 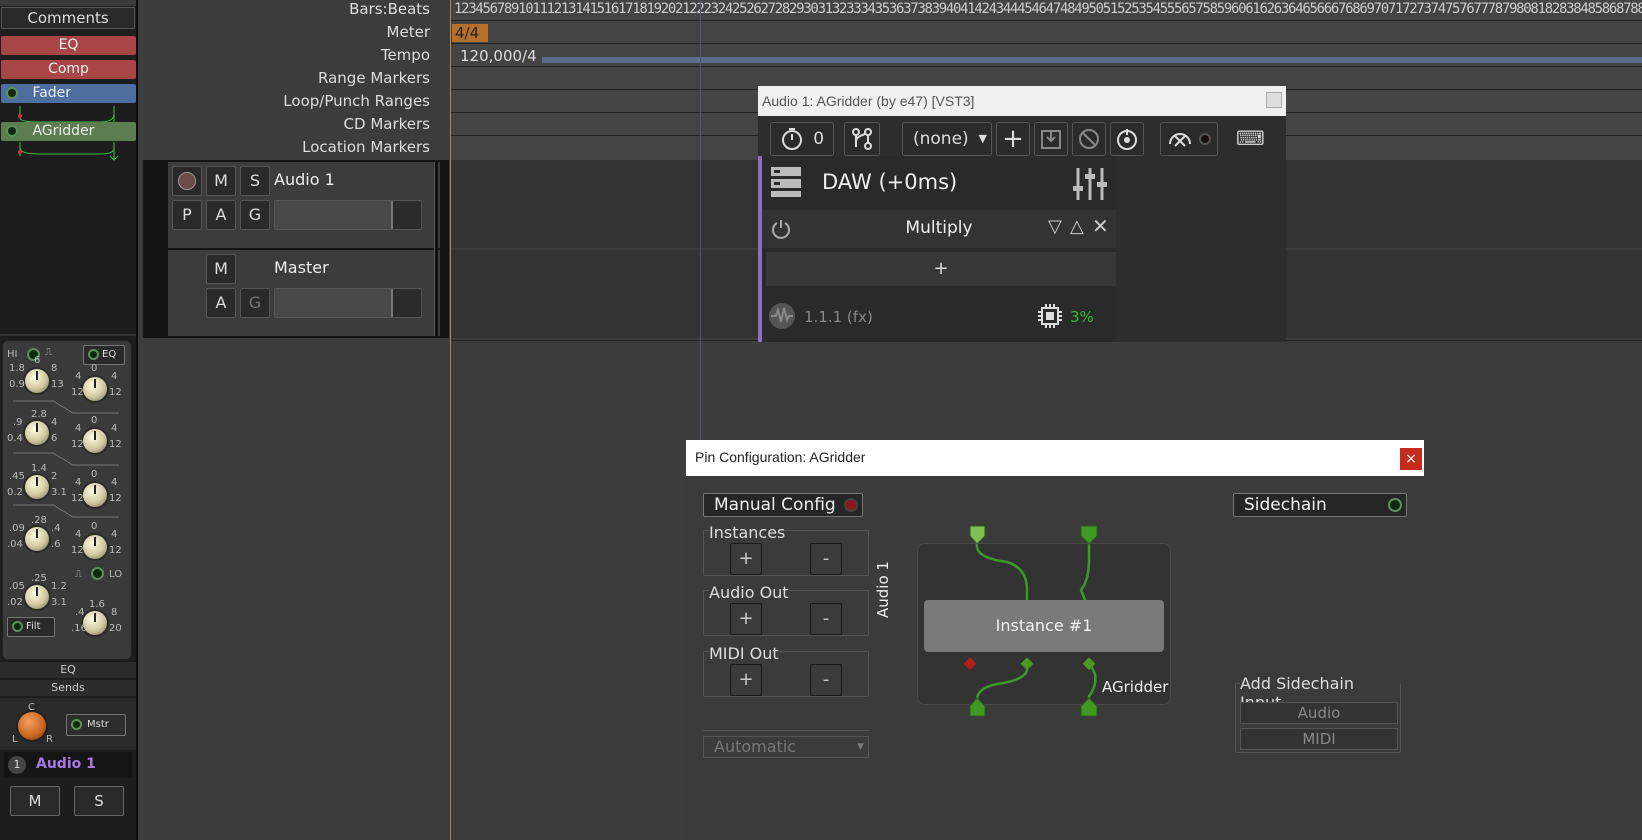 What do you see at coordinates (12, 93) in the screenshot?
I see `fader-led-icon` at bounding box center [12, 93].